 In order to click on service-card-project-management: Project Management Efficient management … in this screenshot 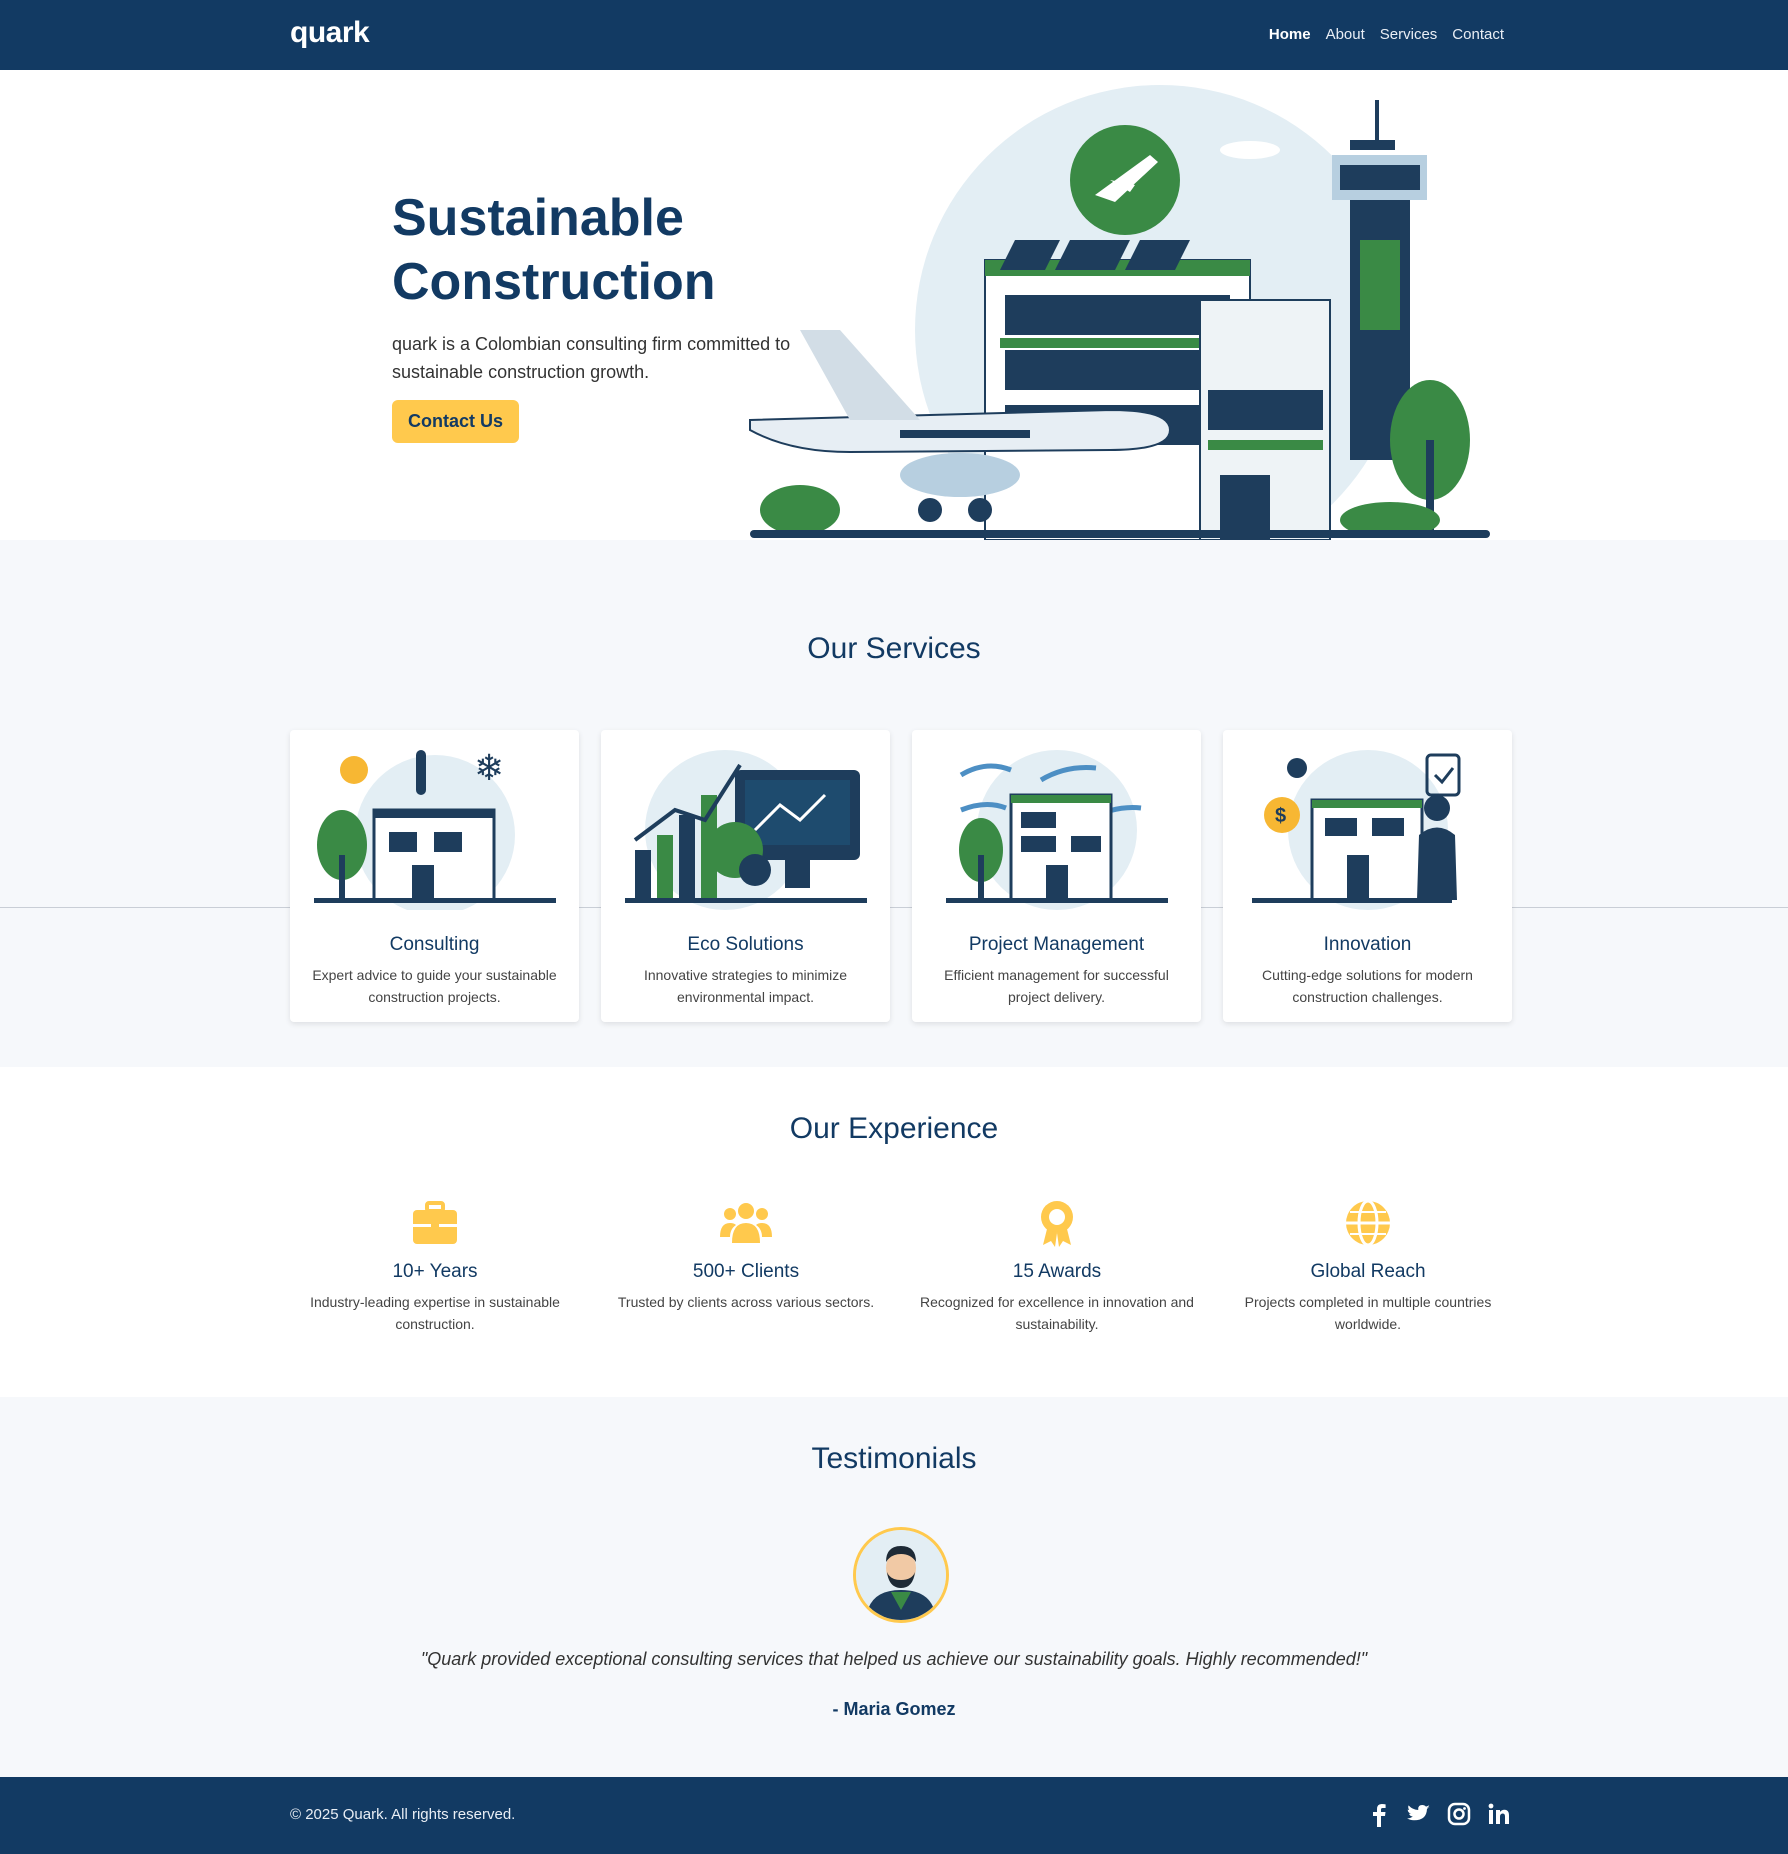, I will do `click(1056, 876)`.